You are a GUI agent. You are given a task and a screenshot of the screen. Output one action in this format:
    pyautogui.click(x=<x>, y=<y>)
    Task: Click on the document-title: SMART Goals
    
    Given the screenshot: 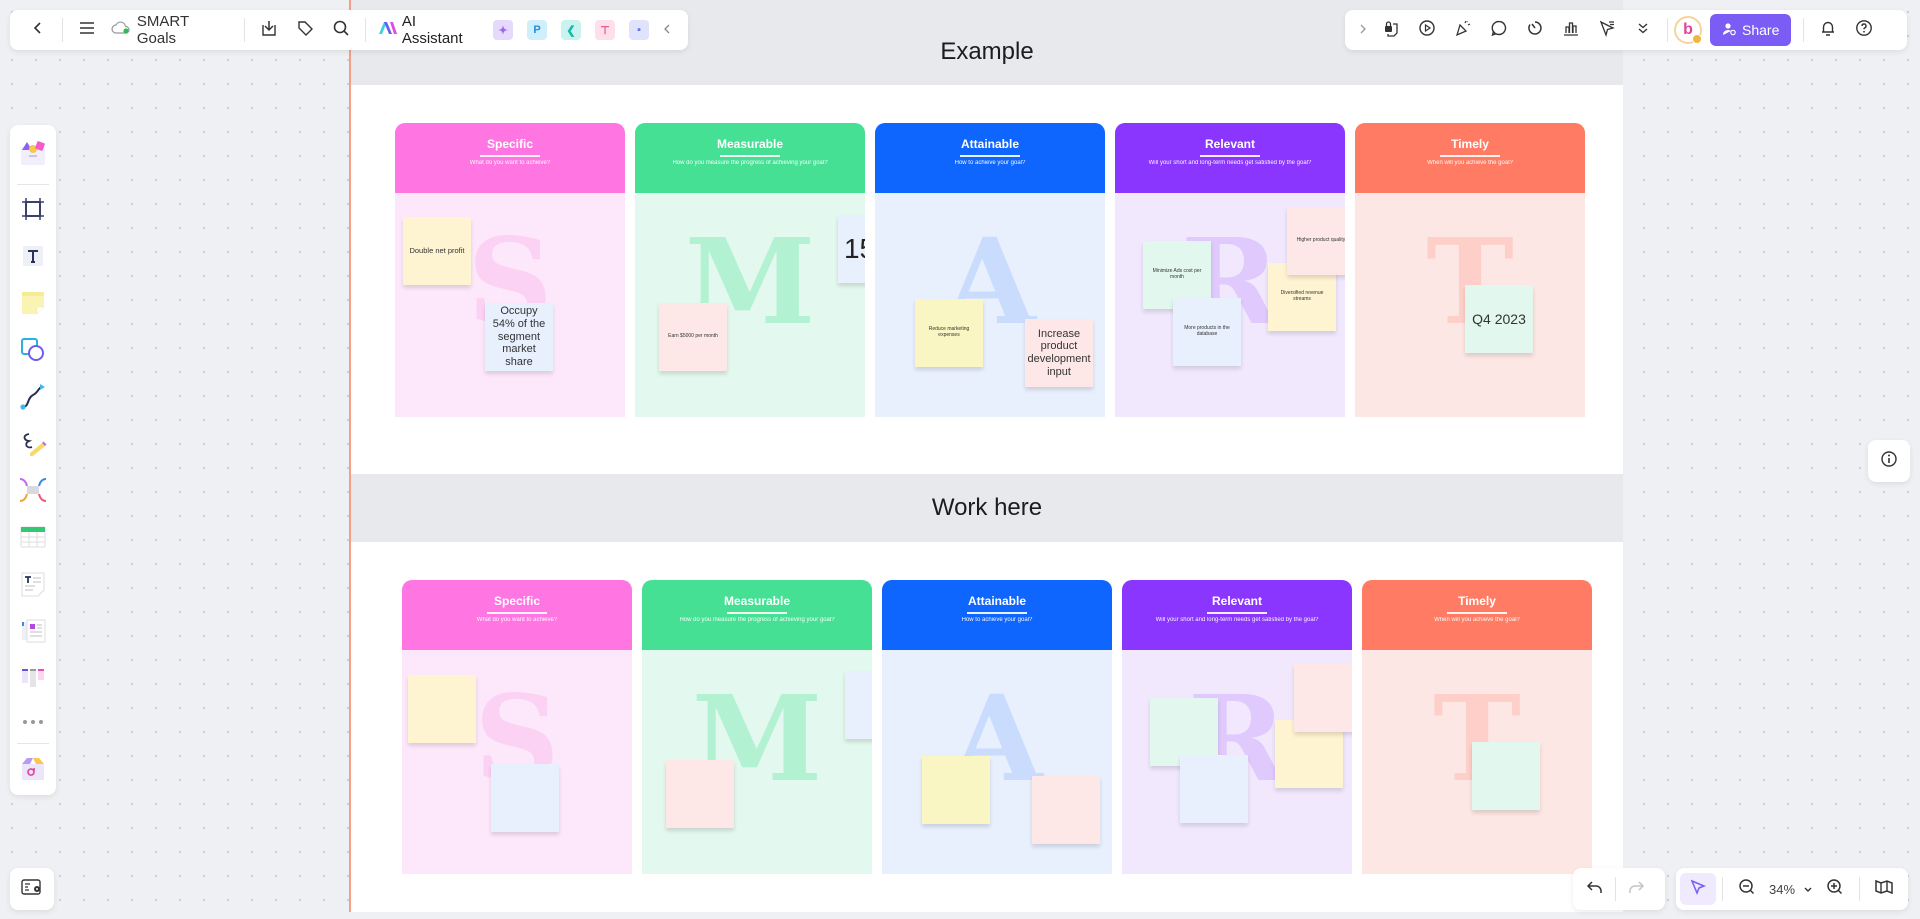 What is the action you would take?
    pyautogui.click(x=171, y=30)
    